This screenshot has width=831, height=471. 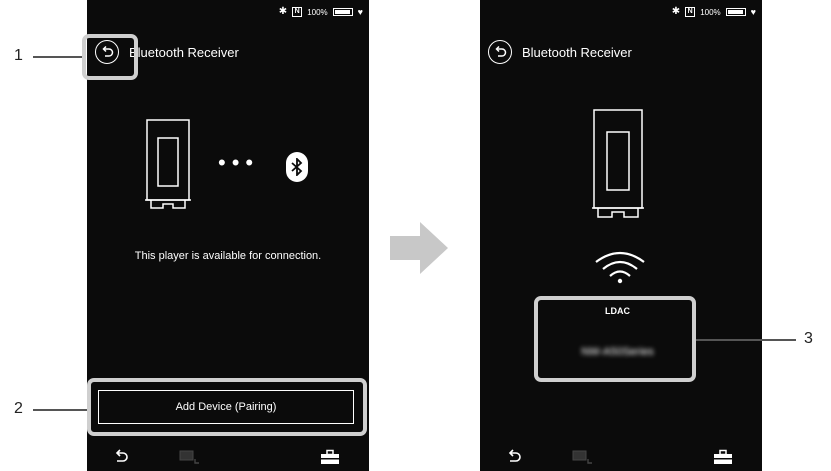 What do you see at coordinates (620, 267) in the screenshot?
I see `signal-waves-icon` at bounding box center [620, 267].